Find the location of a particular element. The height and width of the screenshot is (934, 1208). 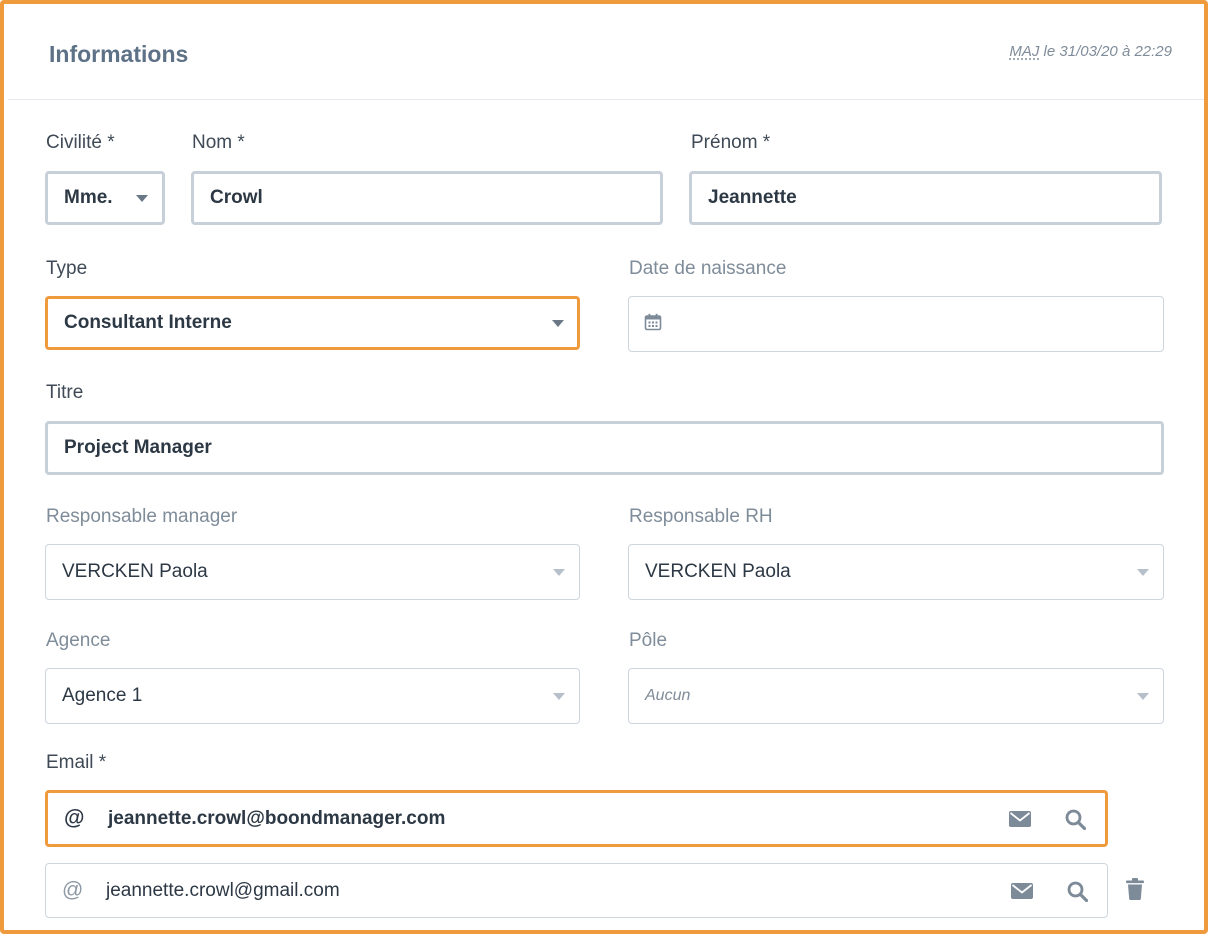

civilite-label: Civilité * is located at coordinates (80, 142).